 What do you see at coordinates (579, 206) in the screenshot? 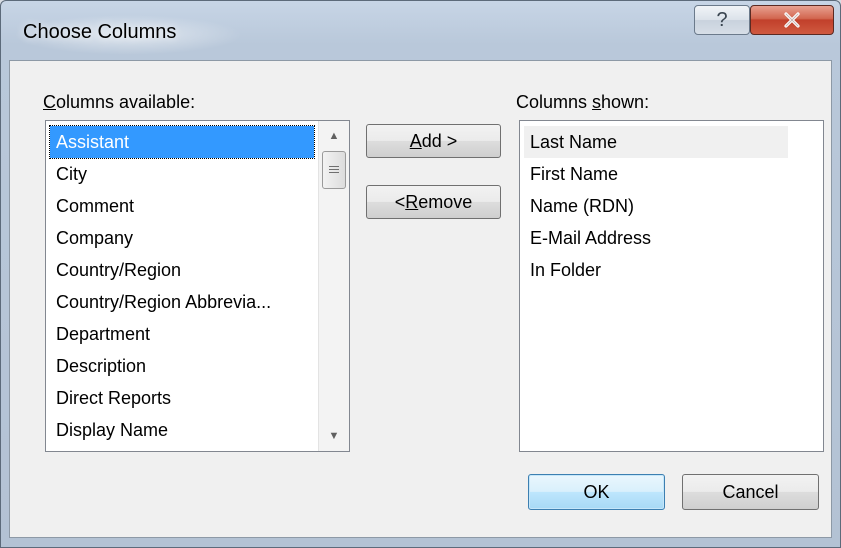
I see `list-item-name-rdn: Name (RDN)` at bounding box center [579, 206].